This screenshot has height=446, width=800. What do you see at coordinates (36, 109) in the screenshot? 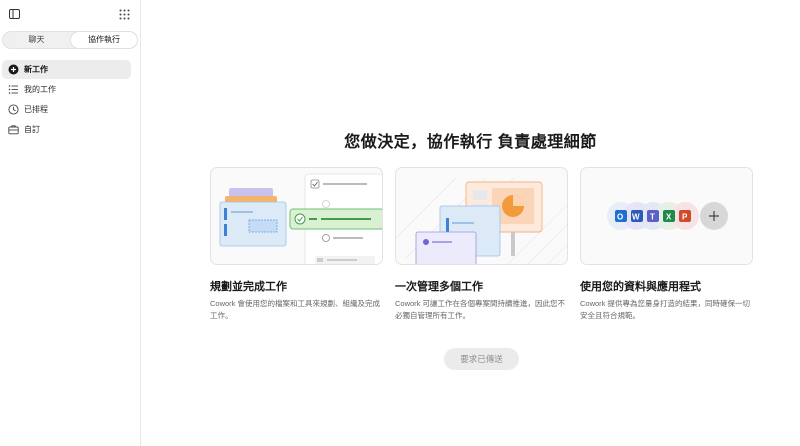
I see `sidebar-item-label: 已排程` at bounding box center [36, 109].